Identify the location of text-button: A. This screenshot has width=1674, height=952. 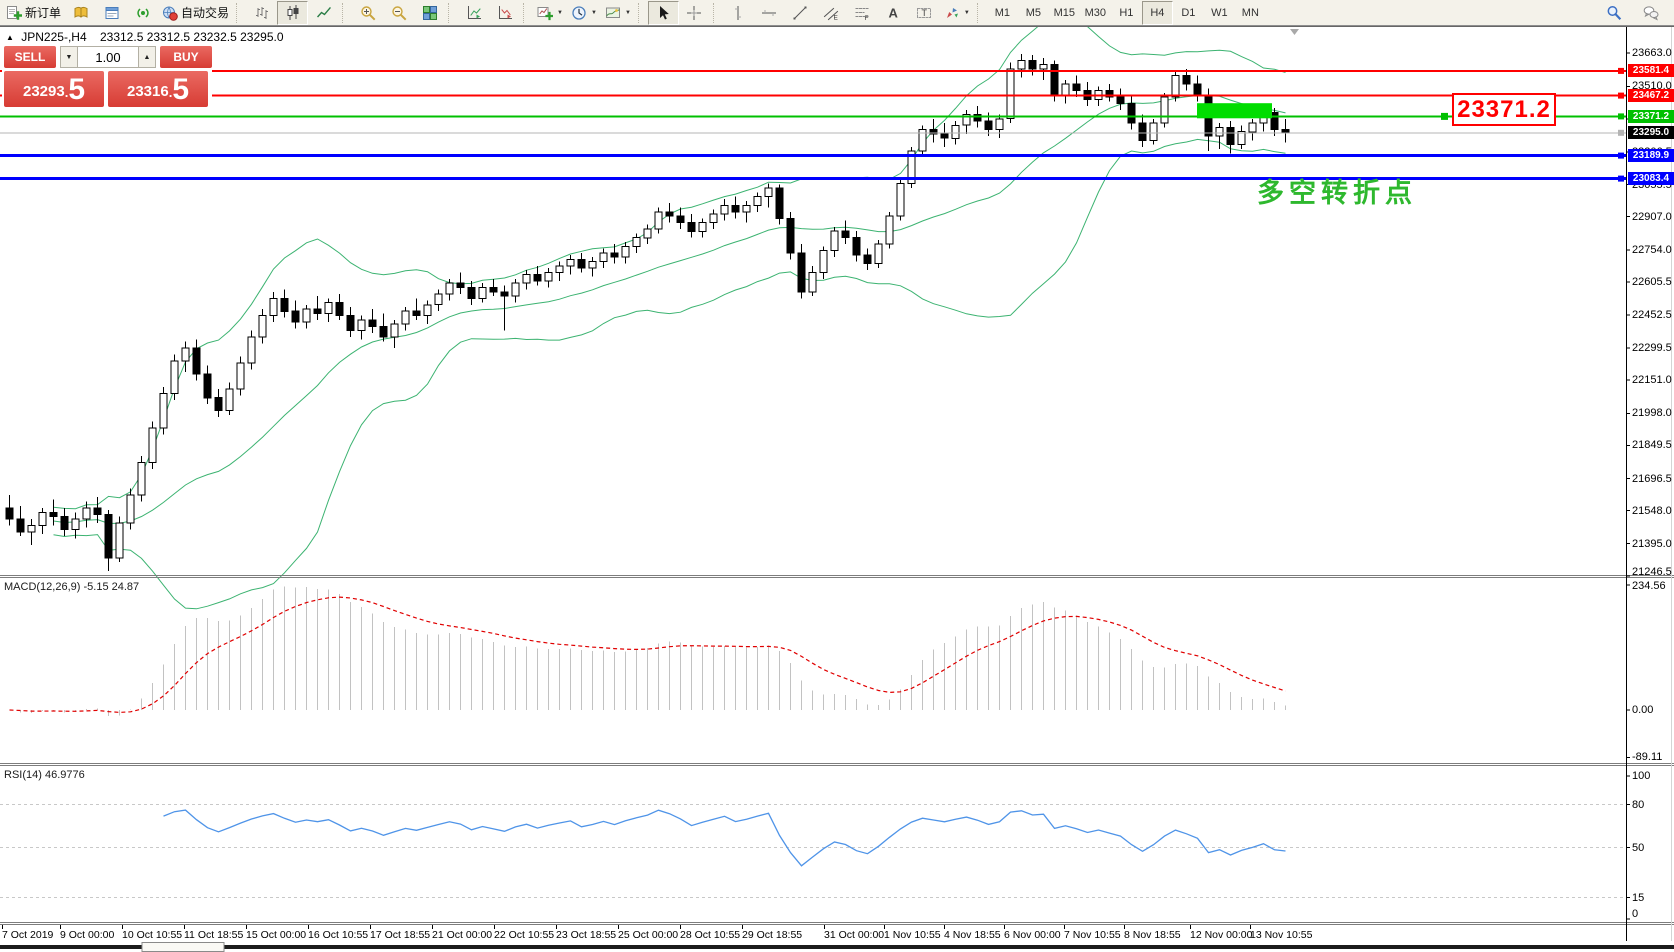
(893, 13).